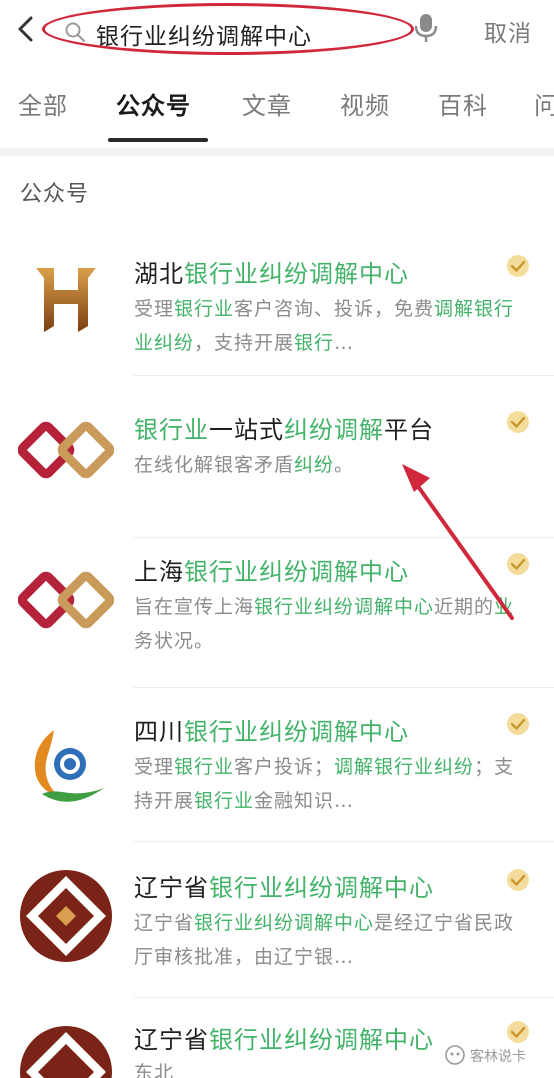  I want to click on microphone-icon, so click(426, 28).